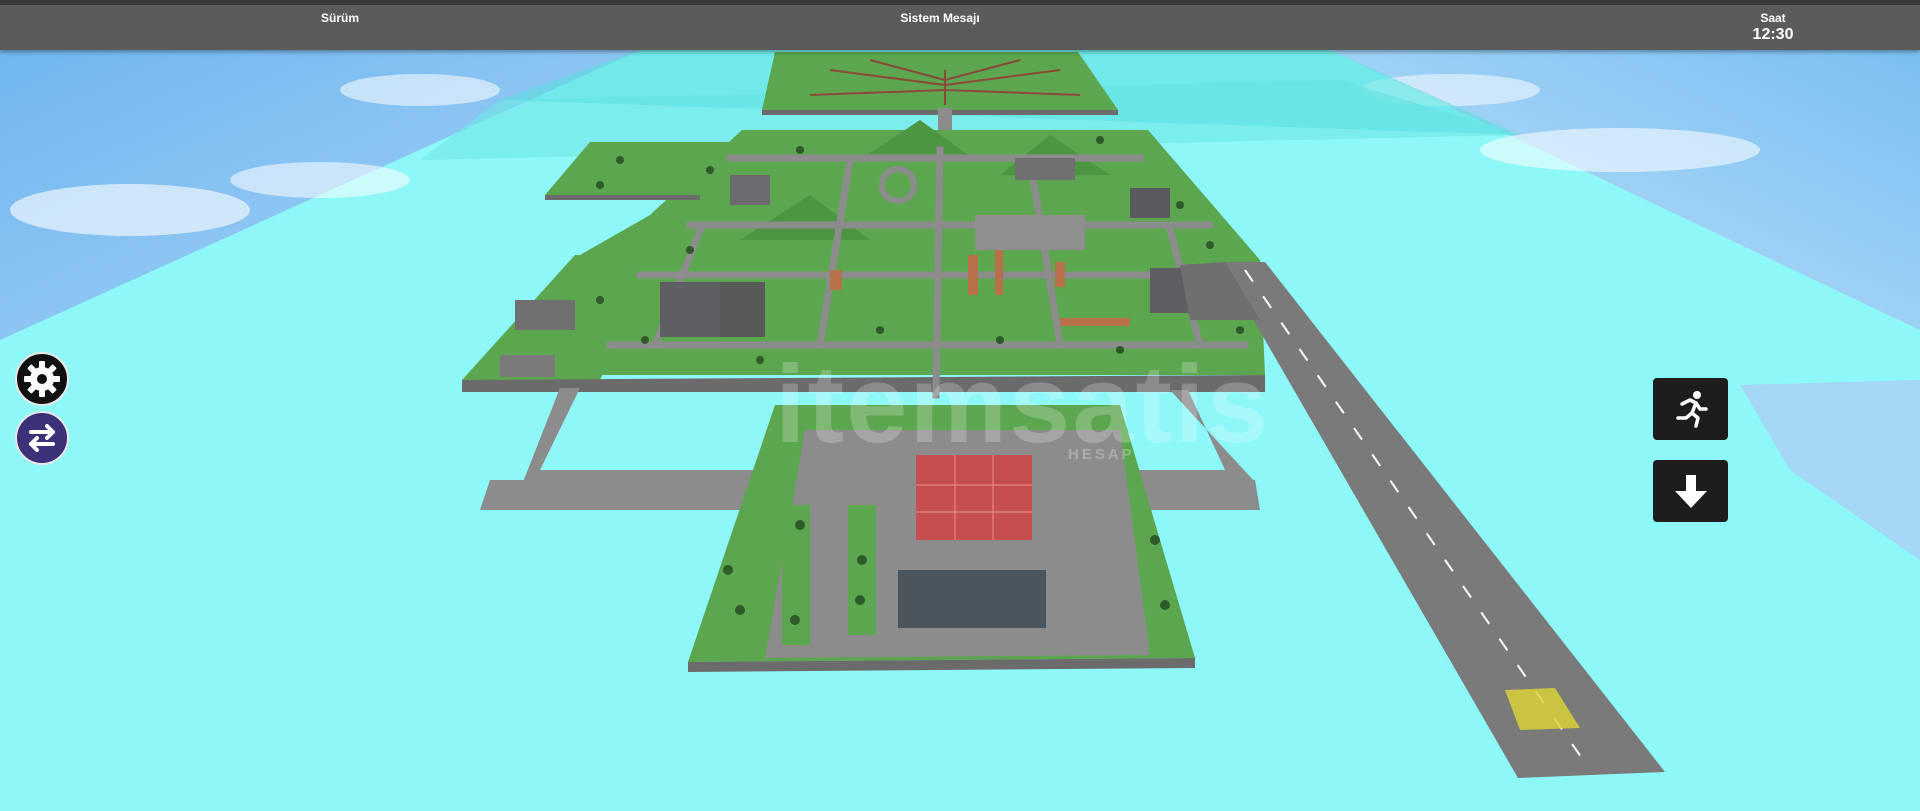 This screenshot has width=1920, height=811. I want to click on parking-lot, so click(742, 309).